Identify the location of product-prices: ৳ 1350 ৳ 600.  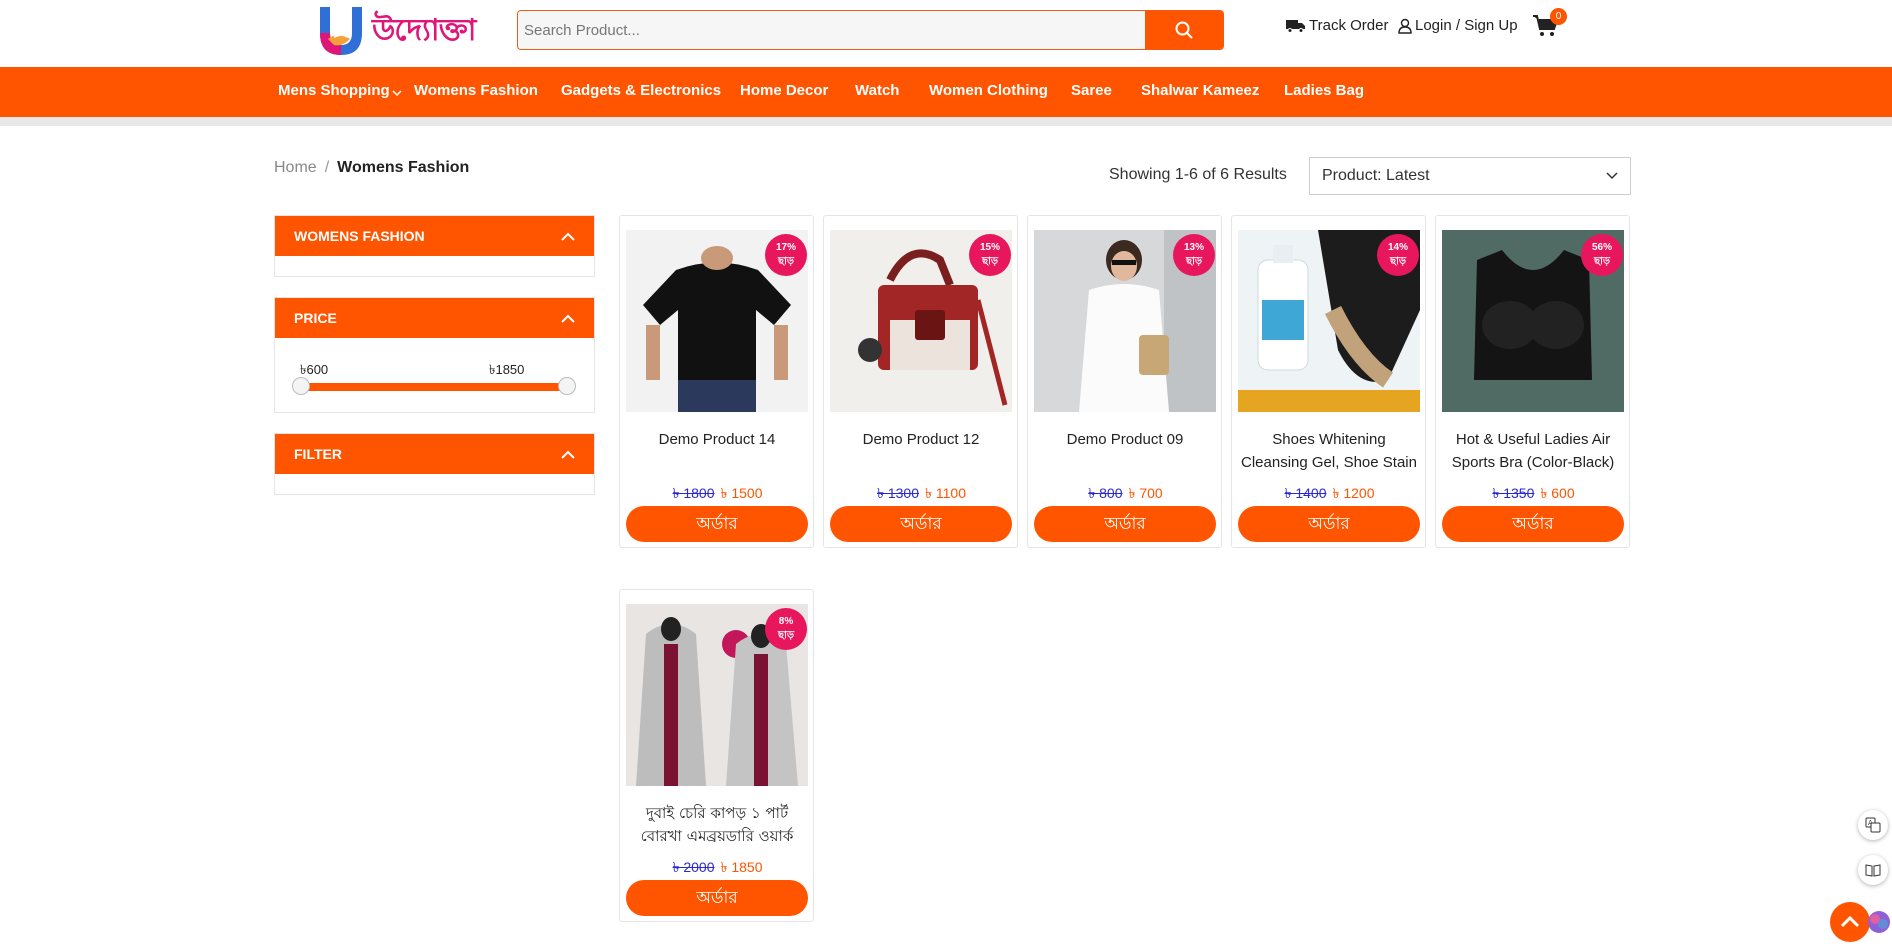
(1533, 494).